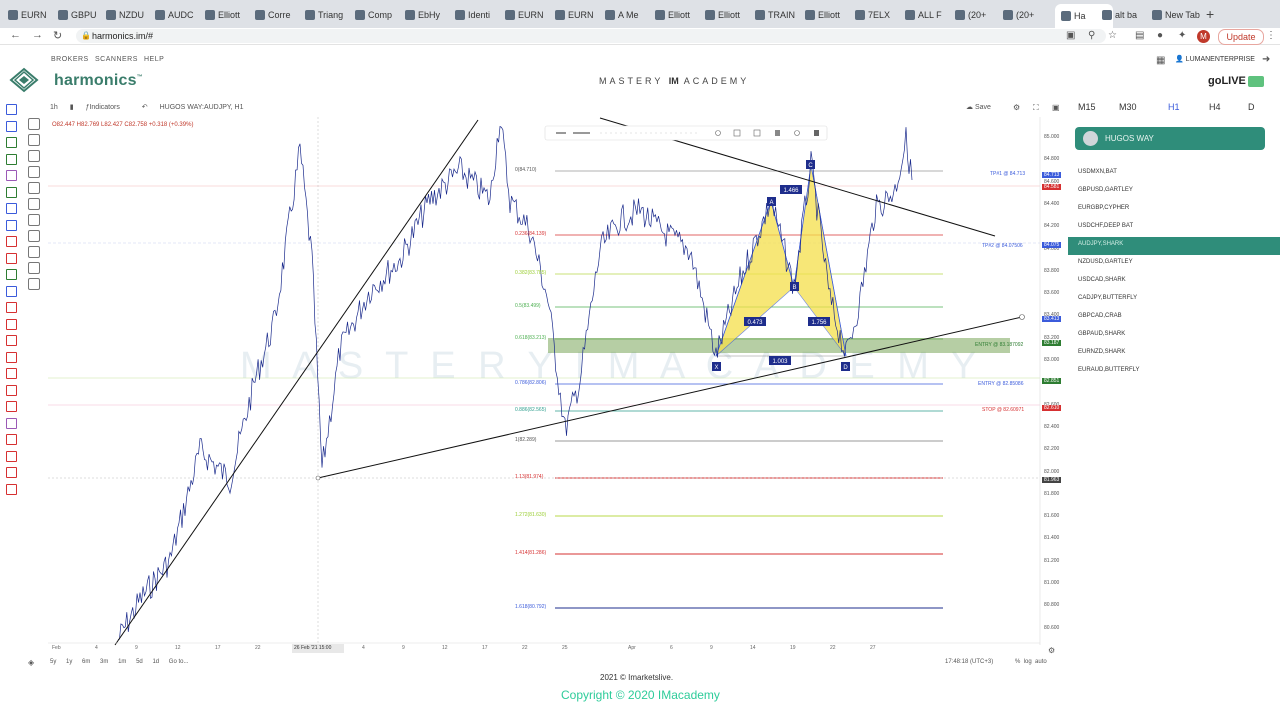  What do you see at coordinates (1052, 516) in the screenshot?
I see `price-tick-label: 81.600` at bounding box center [1052, 516].